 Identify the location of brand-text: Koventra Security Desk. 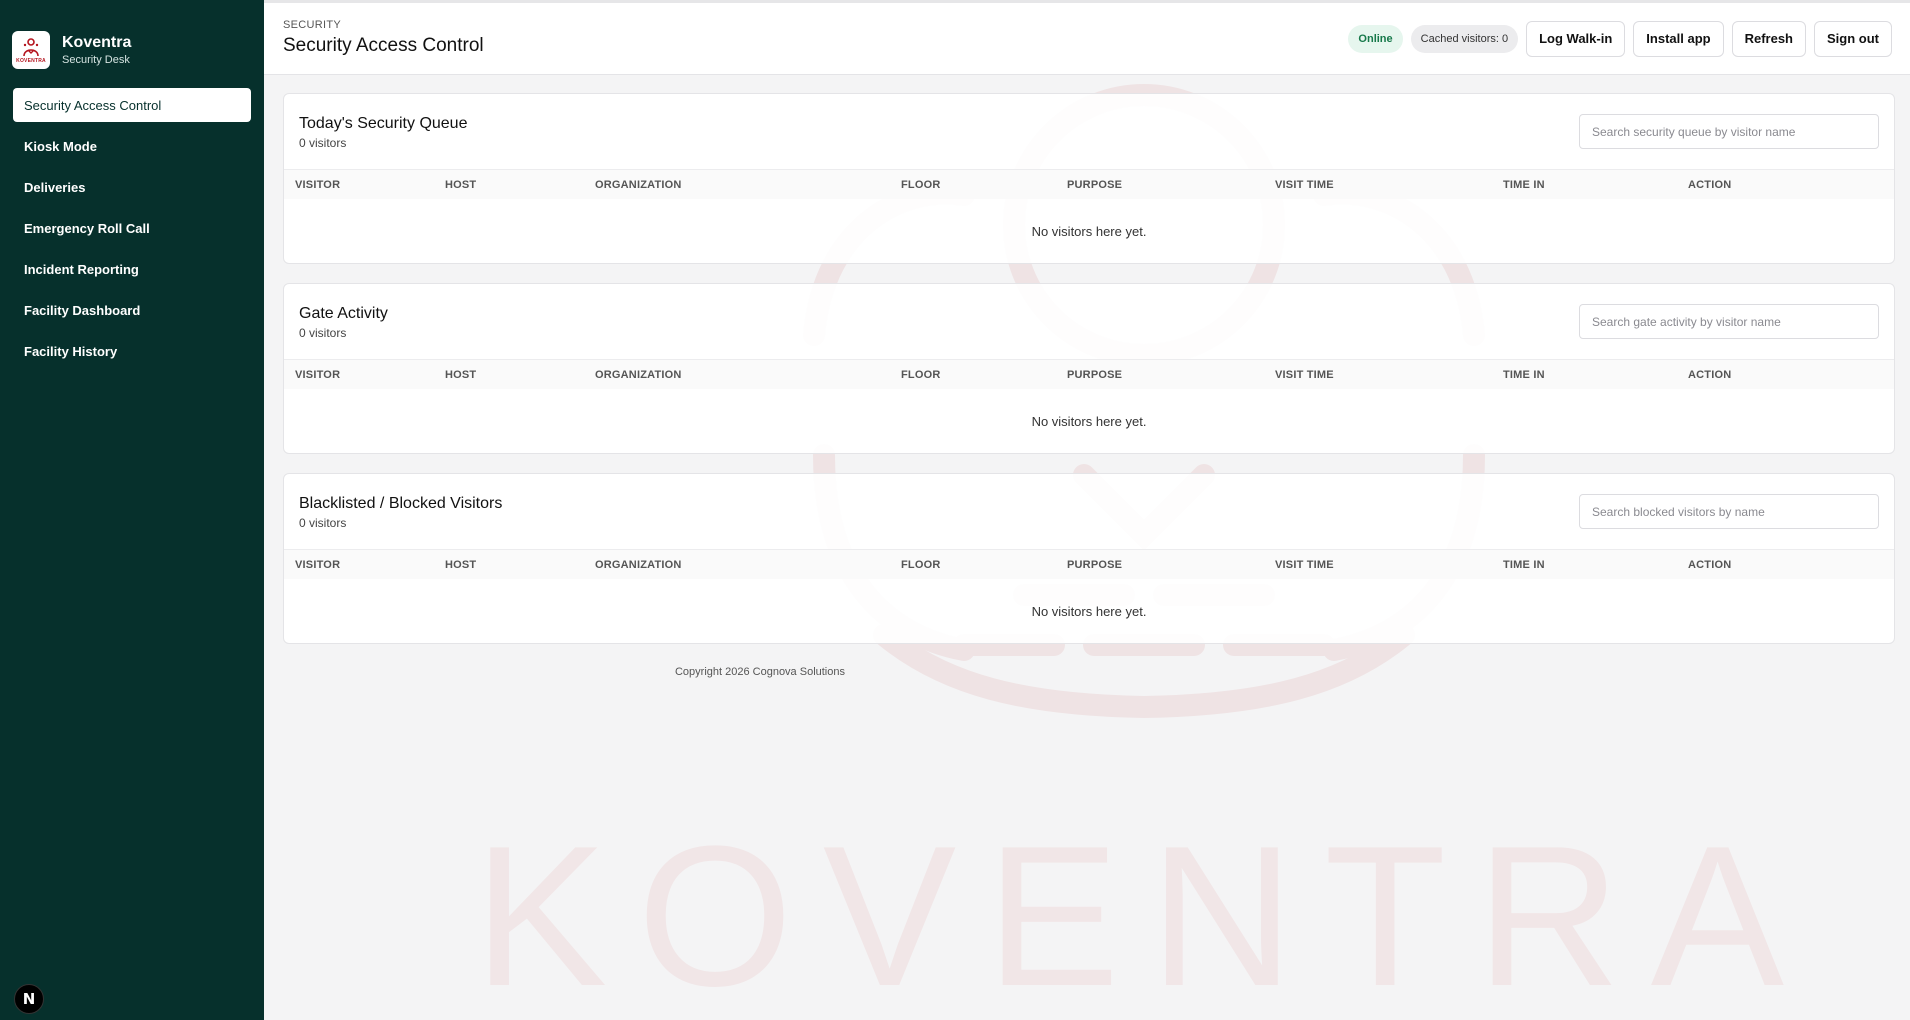
(96, 50).